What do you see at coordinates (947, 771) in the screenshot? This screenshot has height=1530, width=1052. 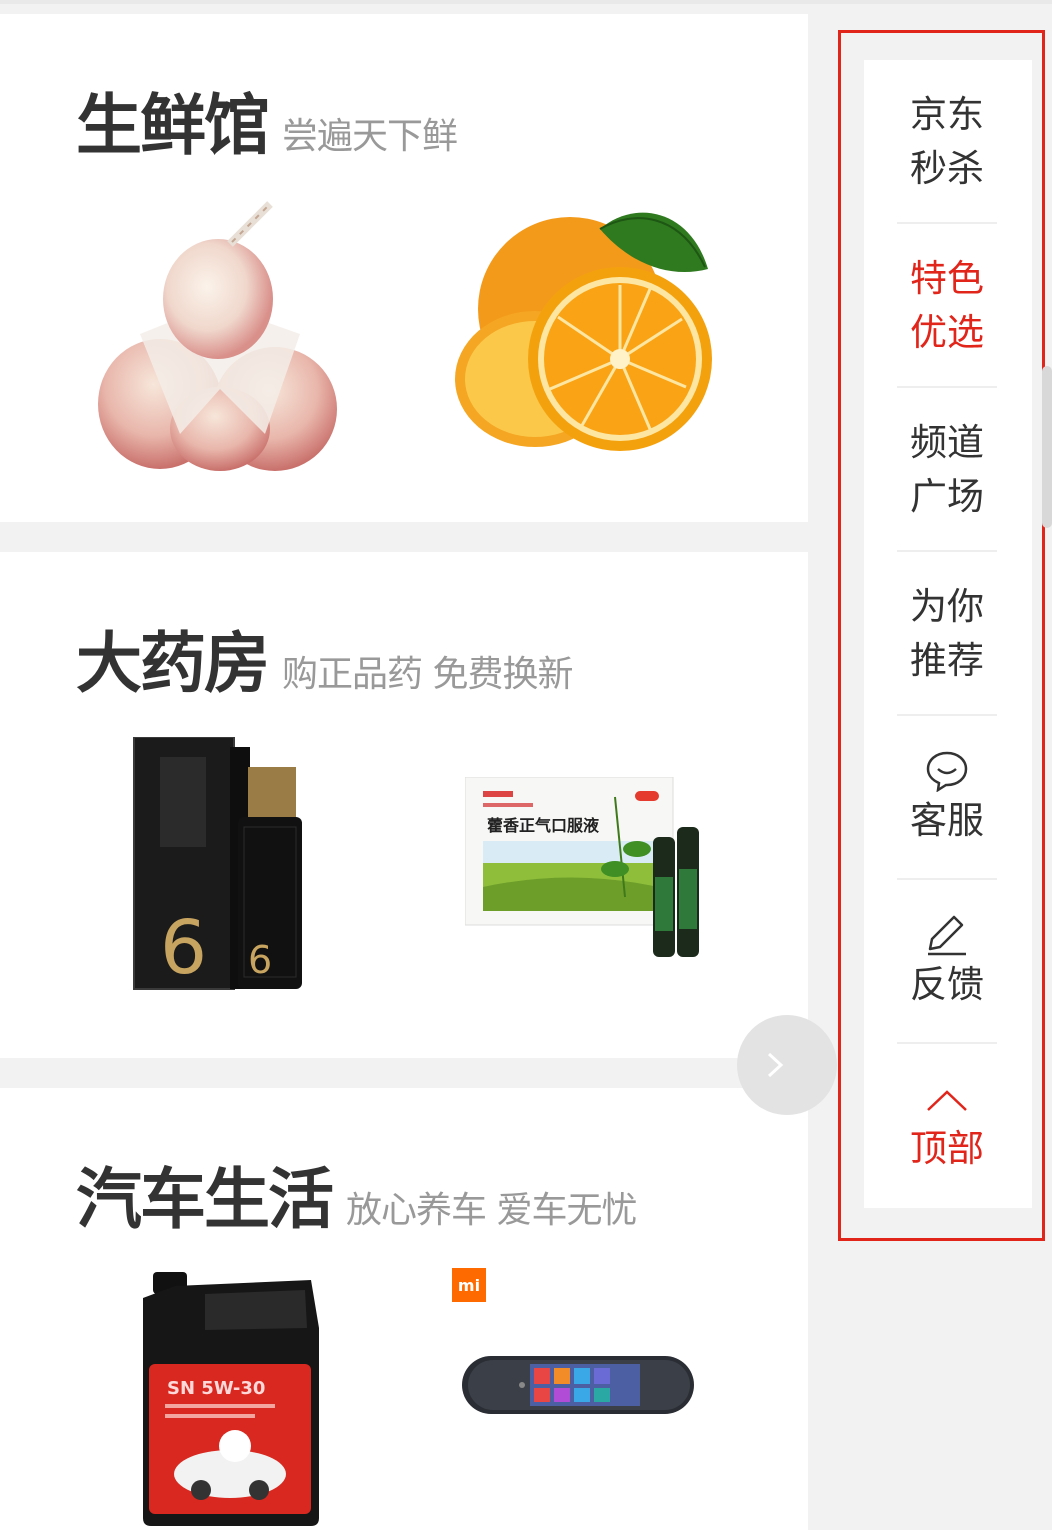 I see `chat-bubble-icon` at bounding box center [947, 771].